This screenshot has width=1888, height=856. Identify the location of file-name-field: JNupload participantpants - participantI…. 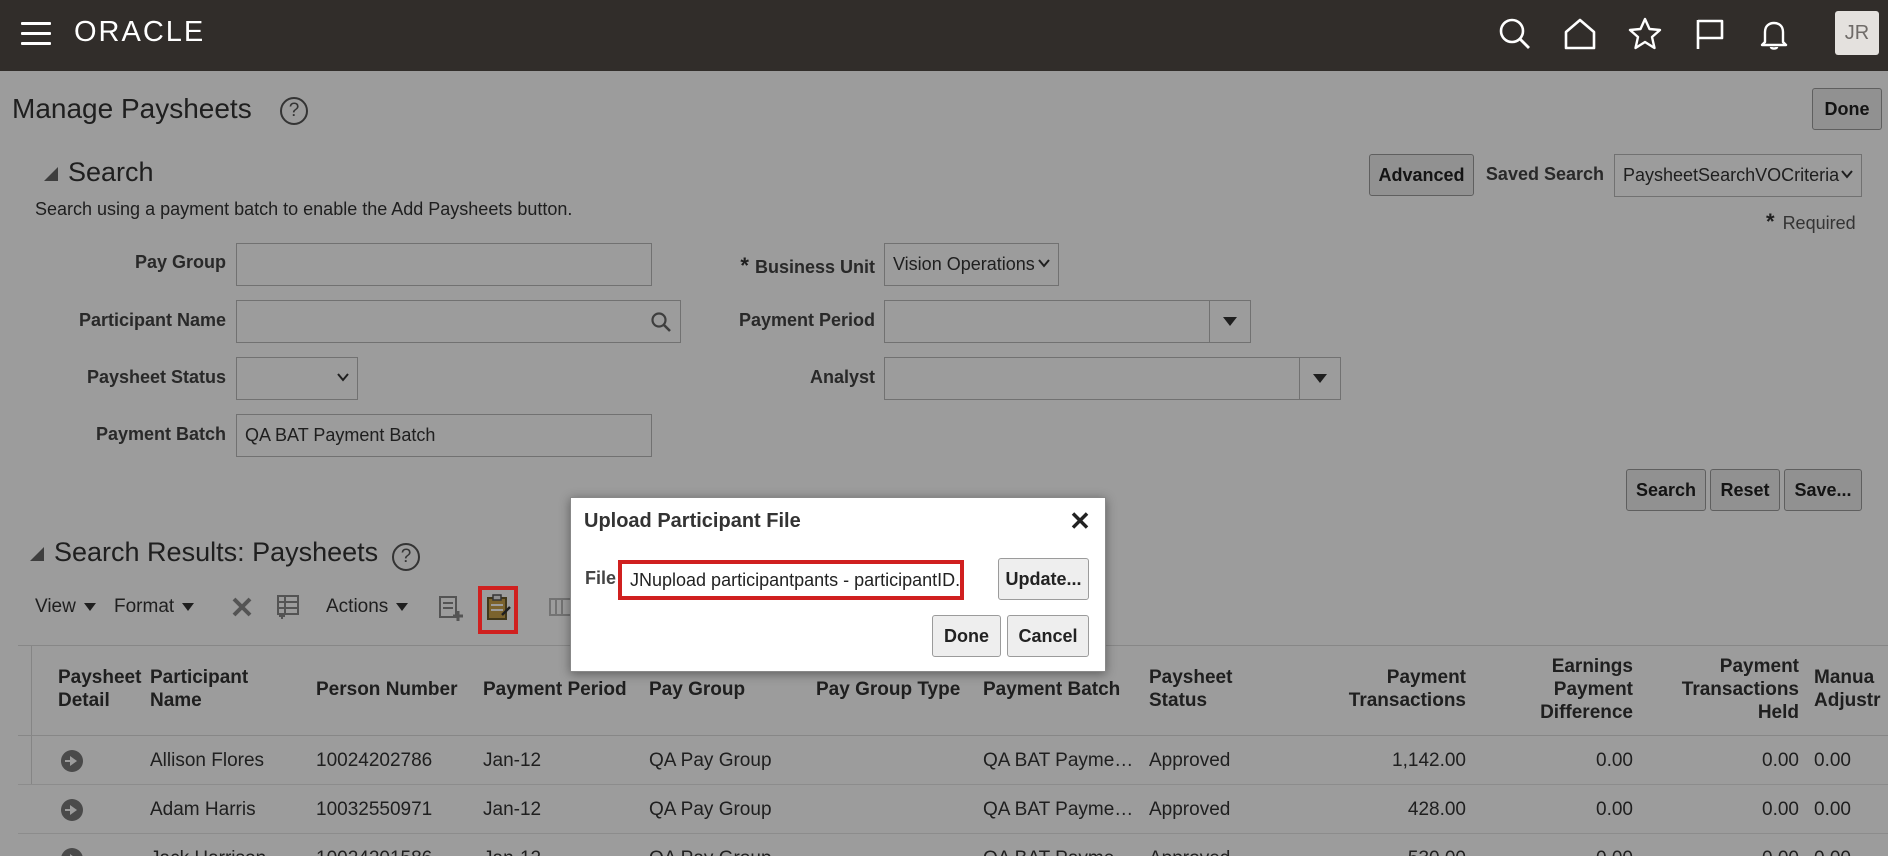
(791, 580).